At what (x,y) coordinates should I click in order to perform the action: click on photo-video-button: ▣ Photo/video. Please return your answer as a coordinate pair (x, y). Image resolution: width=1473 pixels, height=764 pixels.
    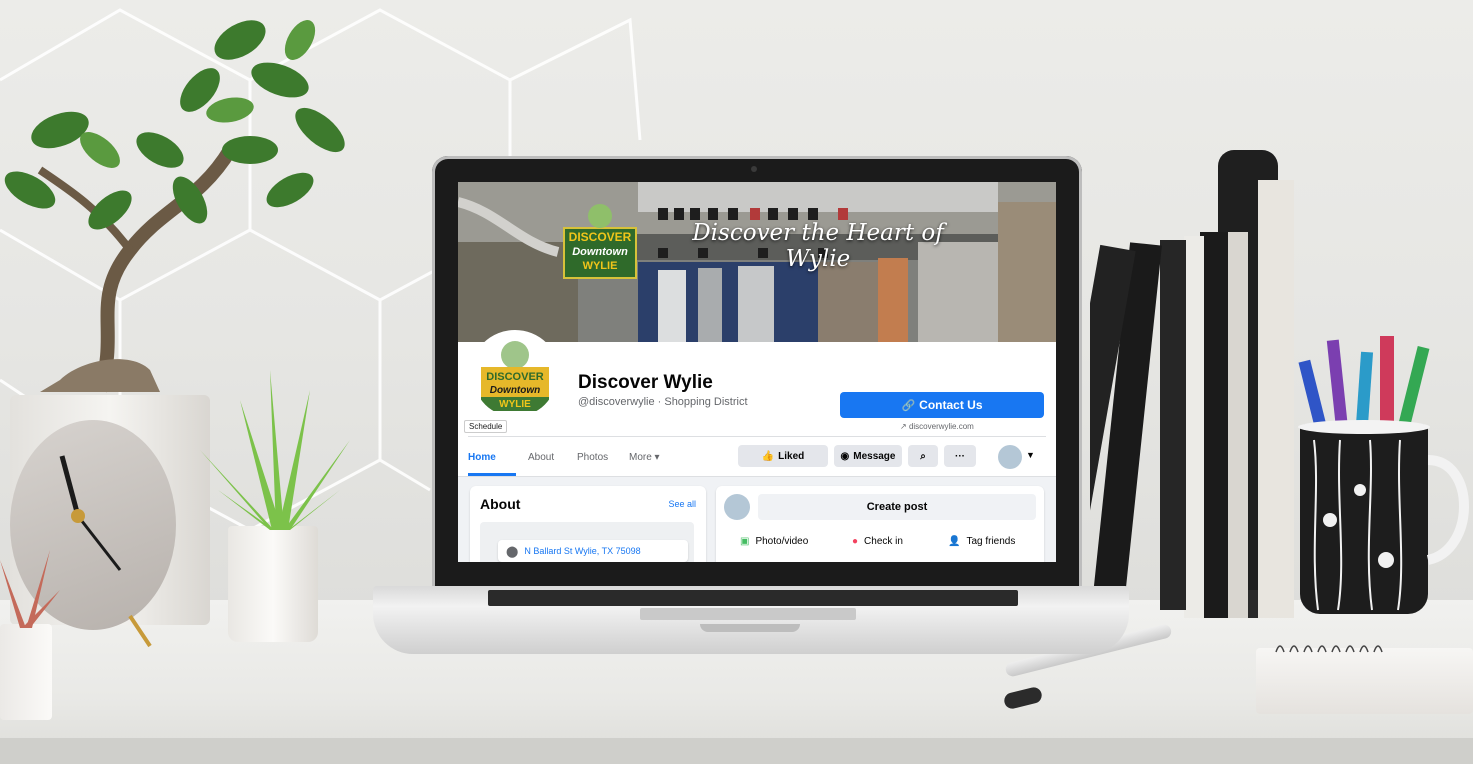
    Looking at the image, I should click on (774, 541).